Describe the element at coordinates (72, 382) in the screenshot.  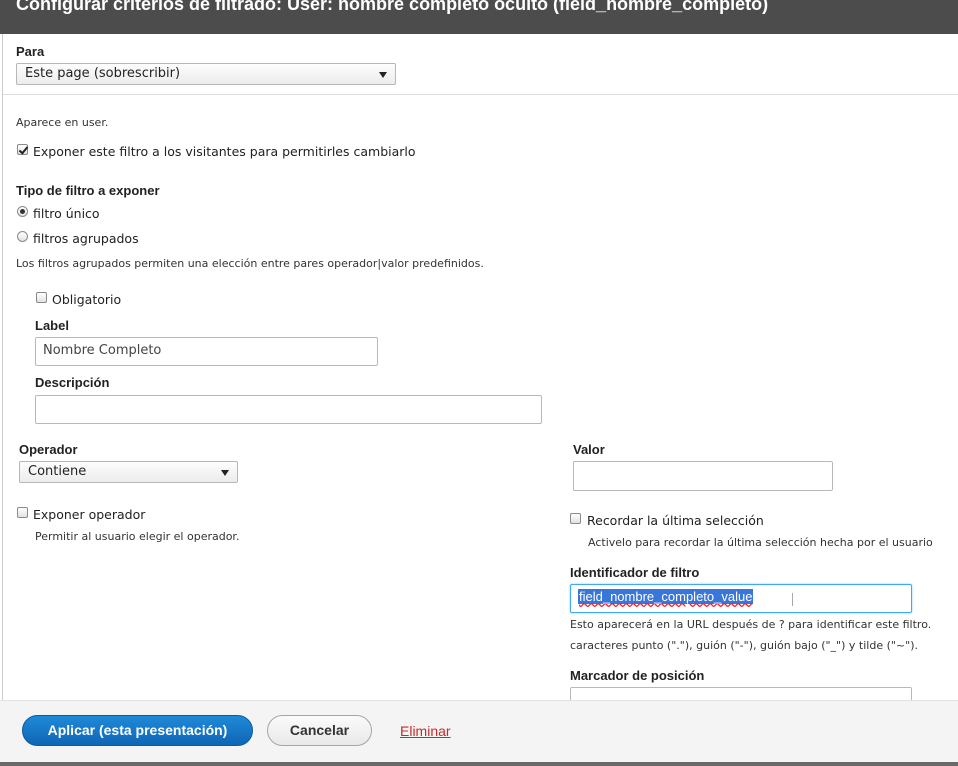
I see `description-label: Descripción` at that location.